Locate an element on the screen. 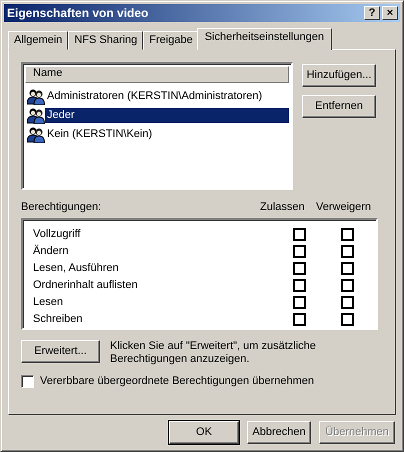  tab: Sicherheitseinstellungen is located at coordinates (264, 39).